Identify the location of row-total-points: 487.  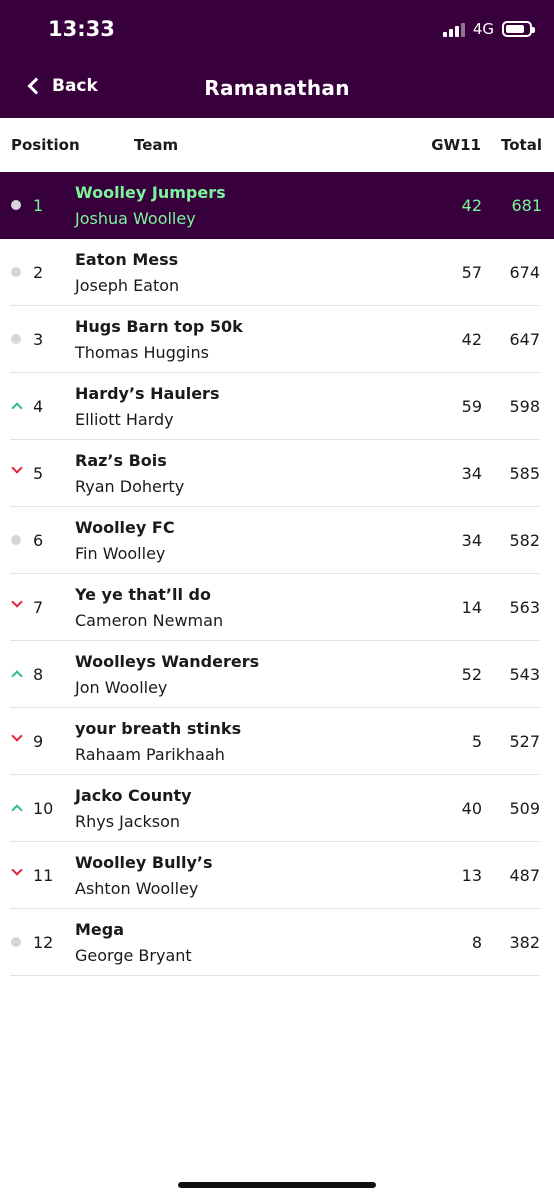
(524, 875).